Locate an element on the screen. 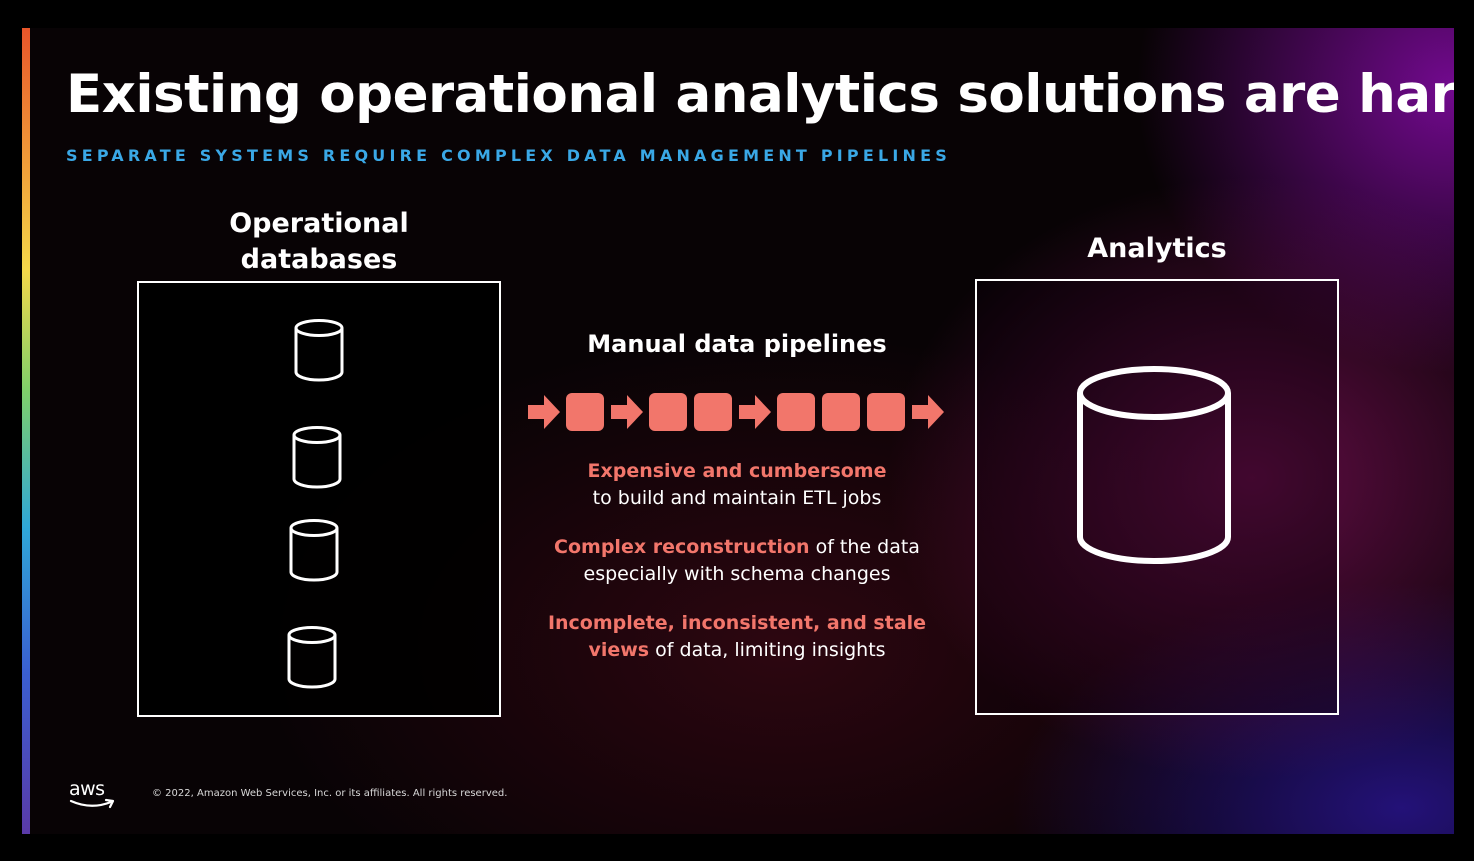 The width and height of the screenshot is (1474, 861). analytics-box is located at coordinates (1157, 497).